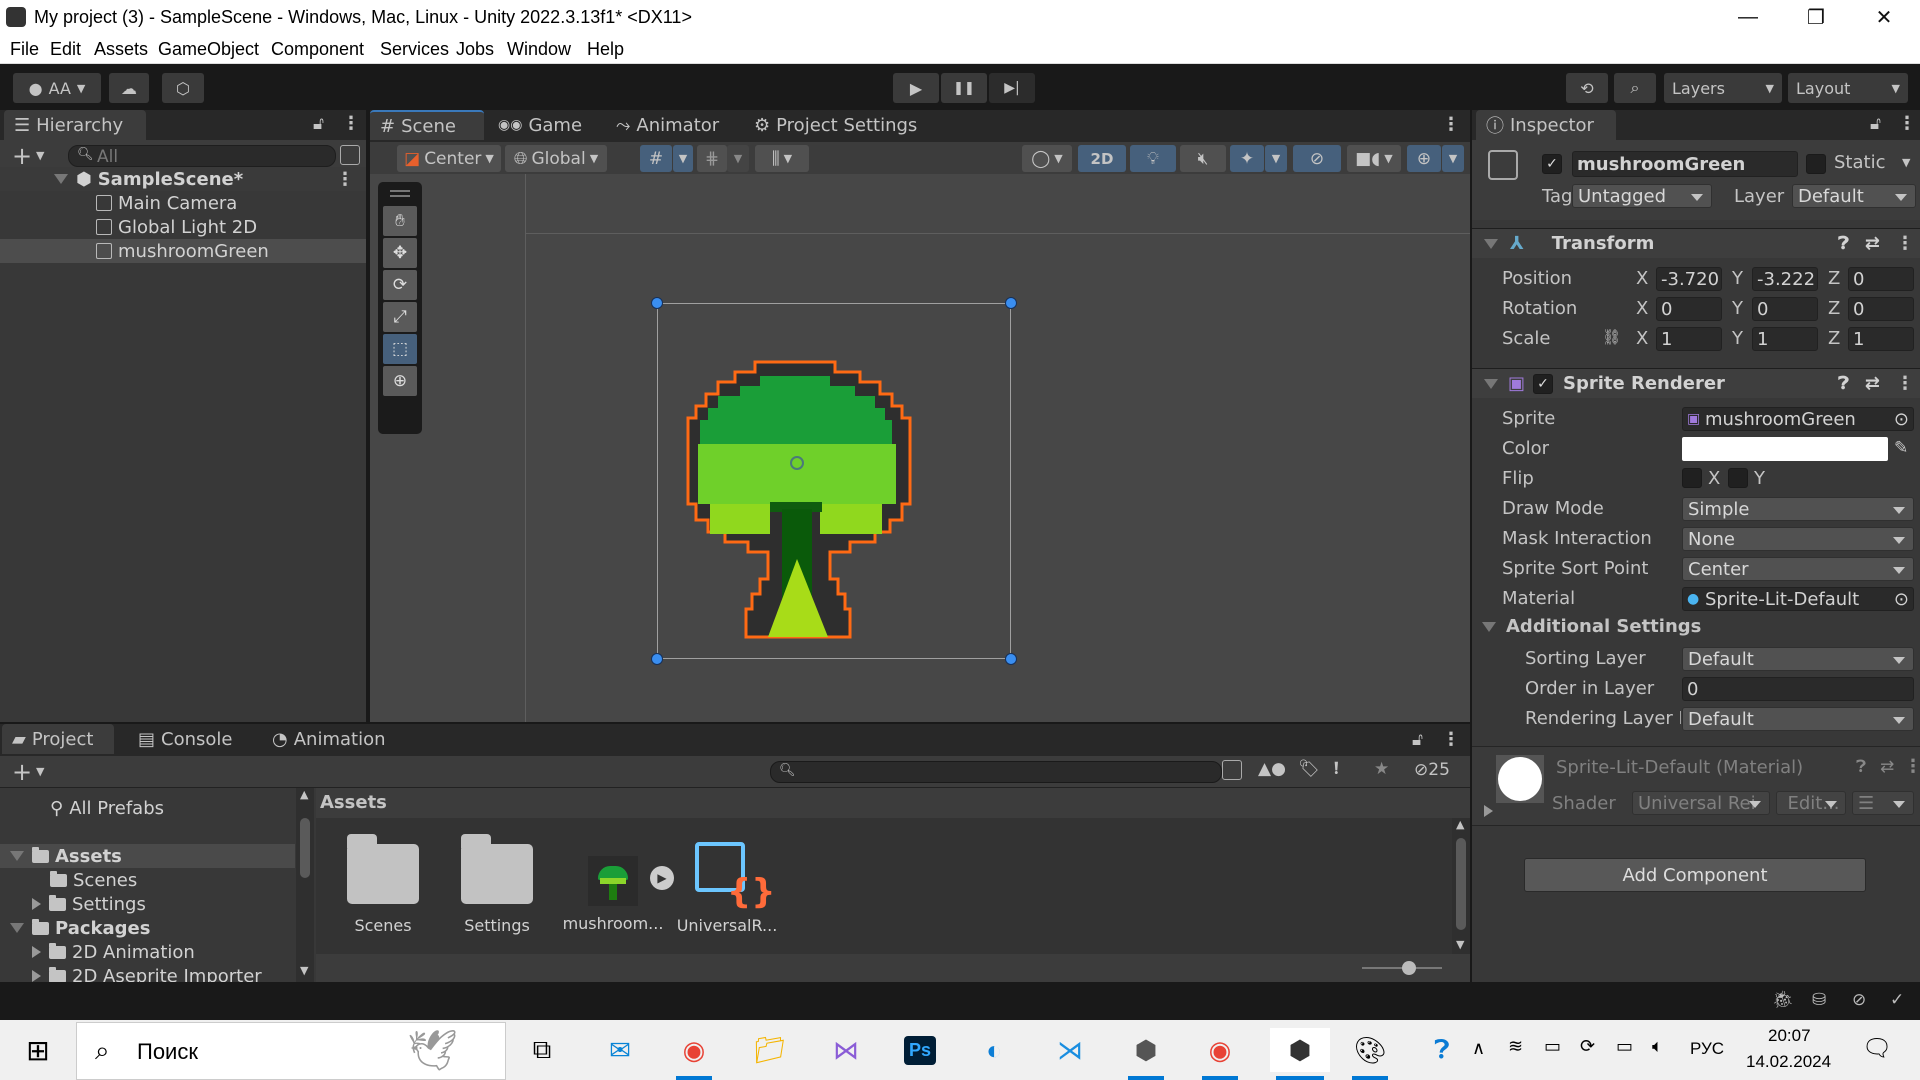  What do you see at coordinates (1381, 769) in the screenshot?
I see `favorite-star-icon: ★` at bounding box center [1381, 769].